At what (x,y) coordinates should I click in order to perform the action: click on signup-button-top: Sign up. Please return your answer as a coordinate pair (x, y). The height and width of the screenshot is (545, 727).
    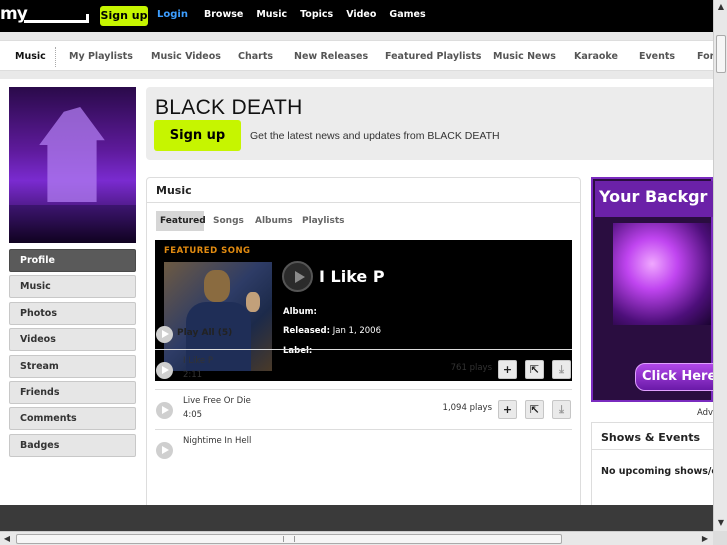
    Looking at the image, I should click on (124, 16).